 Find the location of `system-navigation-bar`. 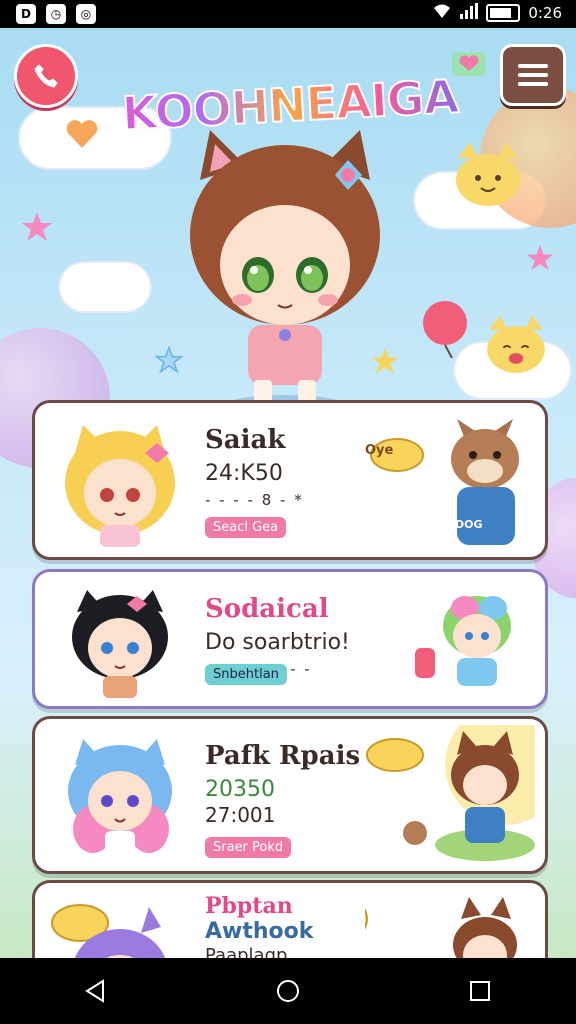

system-navigation-bar is located at coordinates (288, 991).